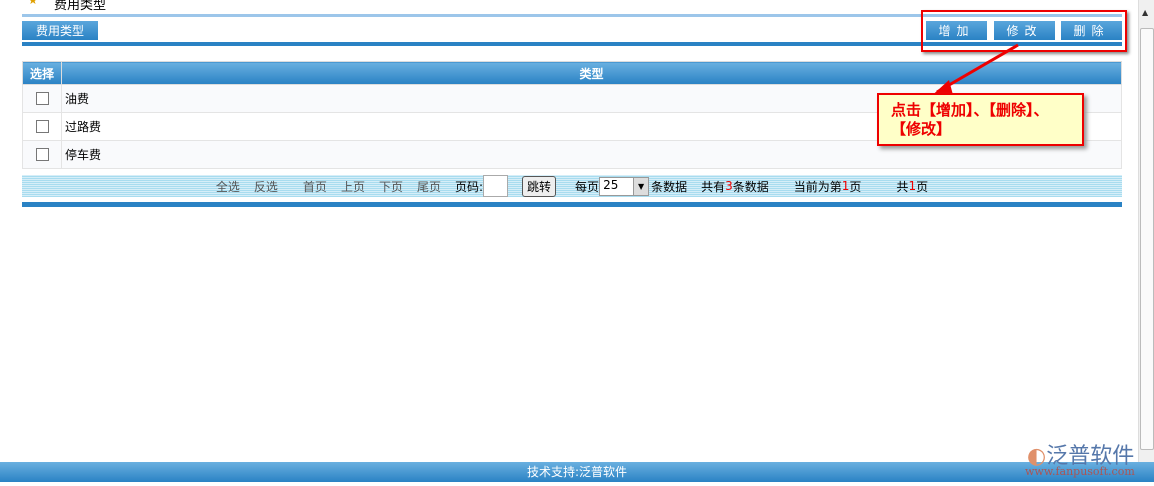  I want to click on last-page-link: 尾页, so click(429, 186).